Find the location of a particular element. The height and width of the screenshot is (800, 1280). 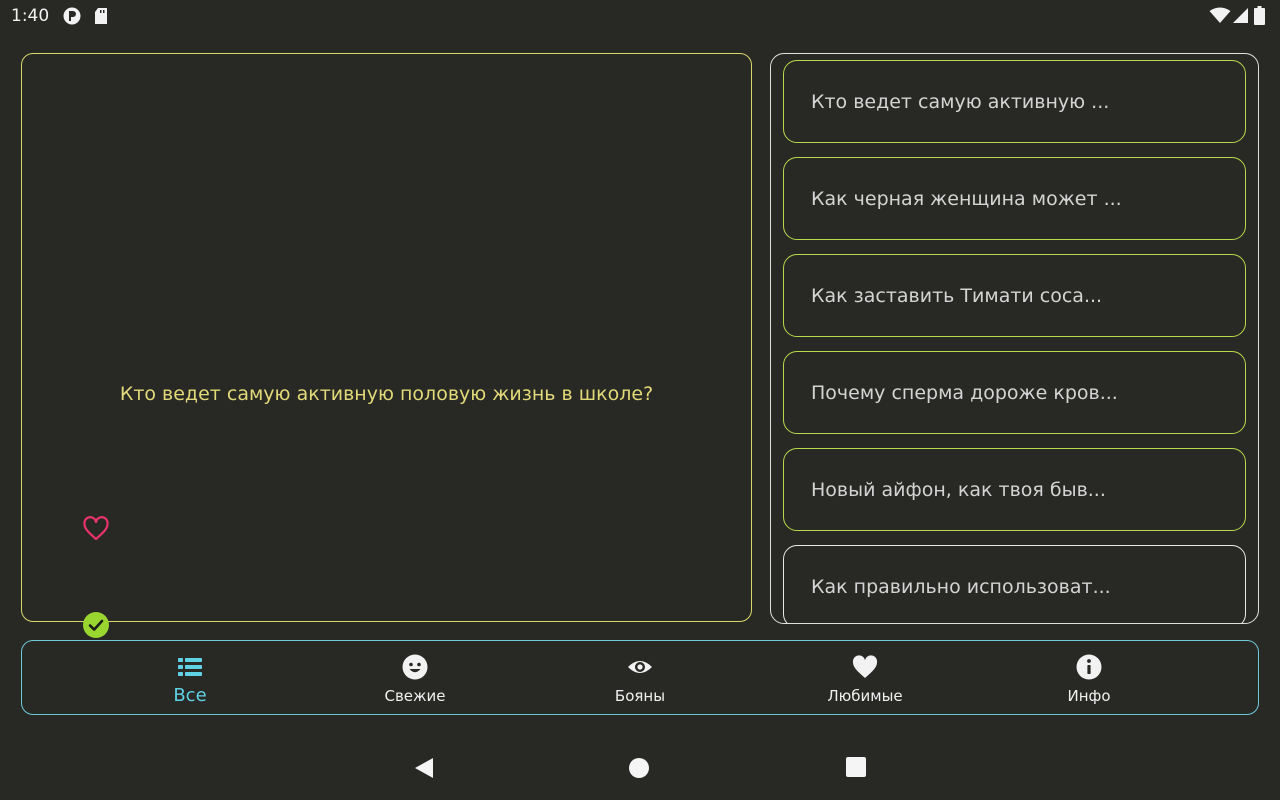

signal-icon is located at coordinates (1240, 15).